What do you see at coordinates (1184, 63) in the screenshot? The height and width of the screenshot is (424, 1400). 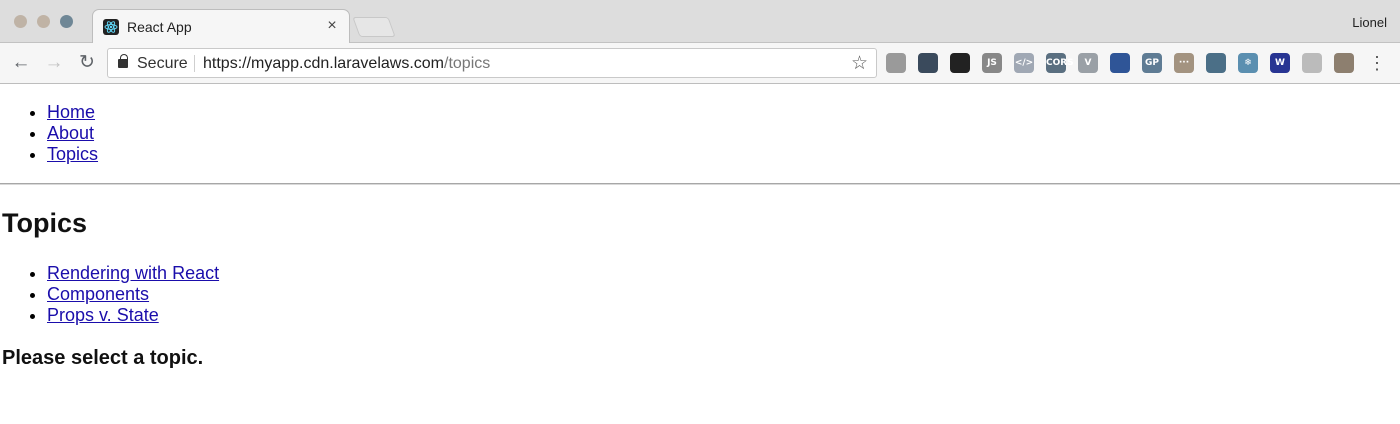 I see `dots-icon: ···` at bounding box center [1184, 63].